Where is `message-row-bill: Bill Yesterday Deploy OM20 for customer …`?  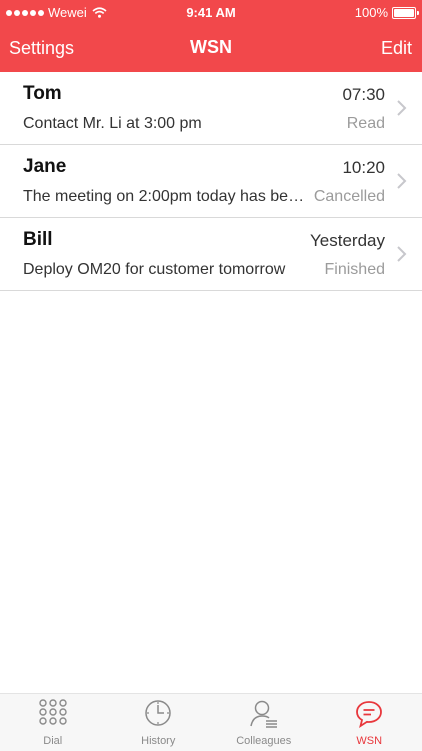
message-row-bill: Bill Yesterday Deploy OM20 for customer … is located at coordinates (211, 254).